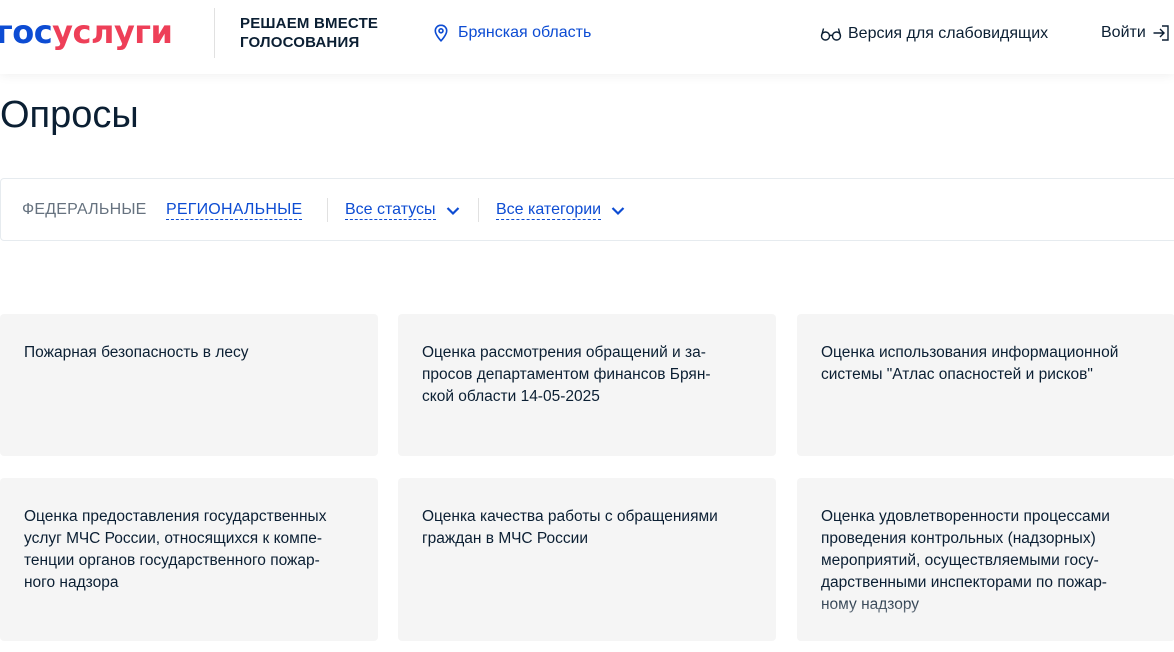 The height and width of the screenshot is (652, 1174). What do you see at coordinates (957, 374) in the screenshot?
I see `poll-title-line: системы "Атлас опасностей и рисков"` at bounding box center [957, 374].